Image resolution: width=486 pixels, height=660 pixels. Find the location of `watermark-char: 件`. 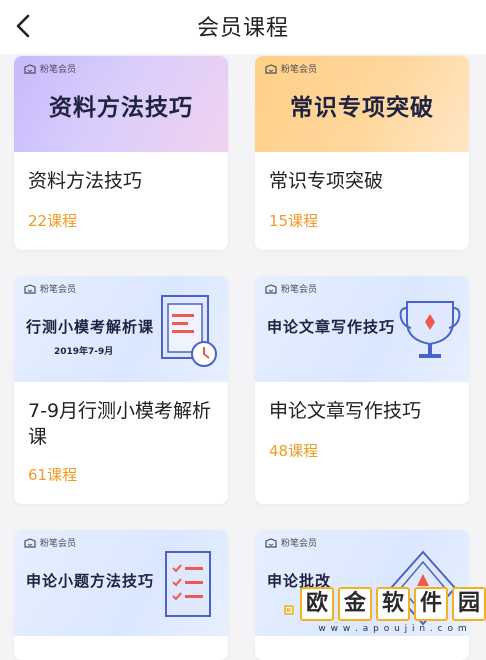

watermark-char: 件 is located at coordinates (431, 603).